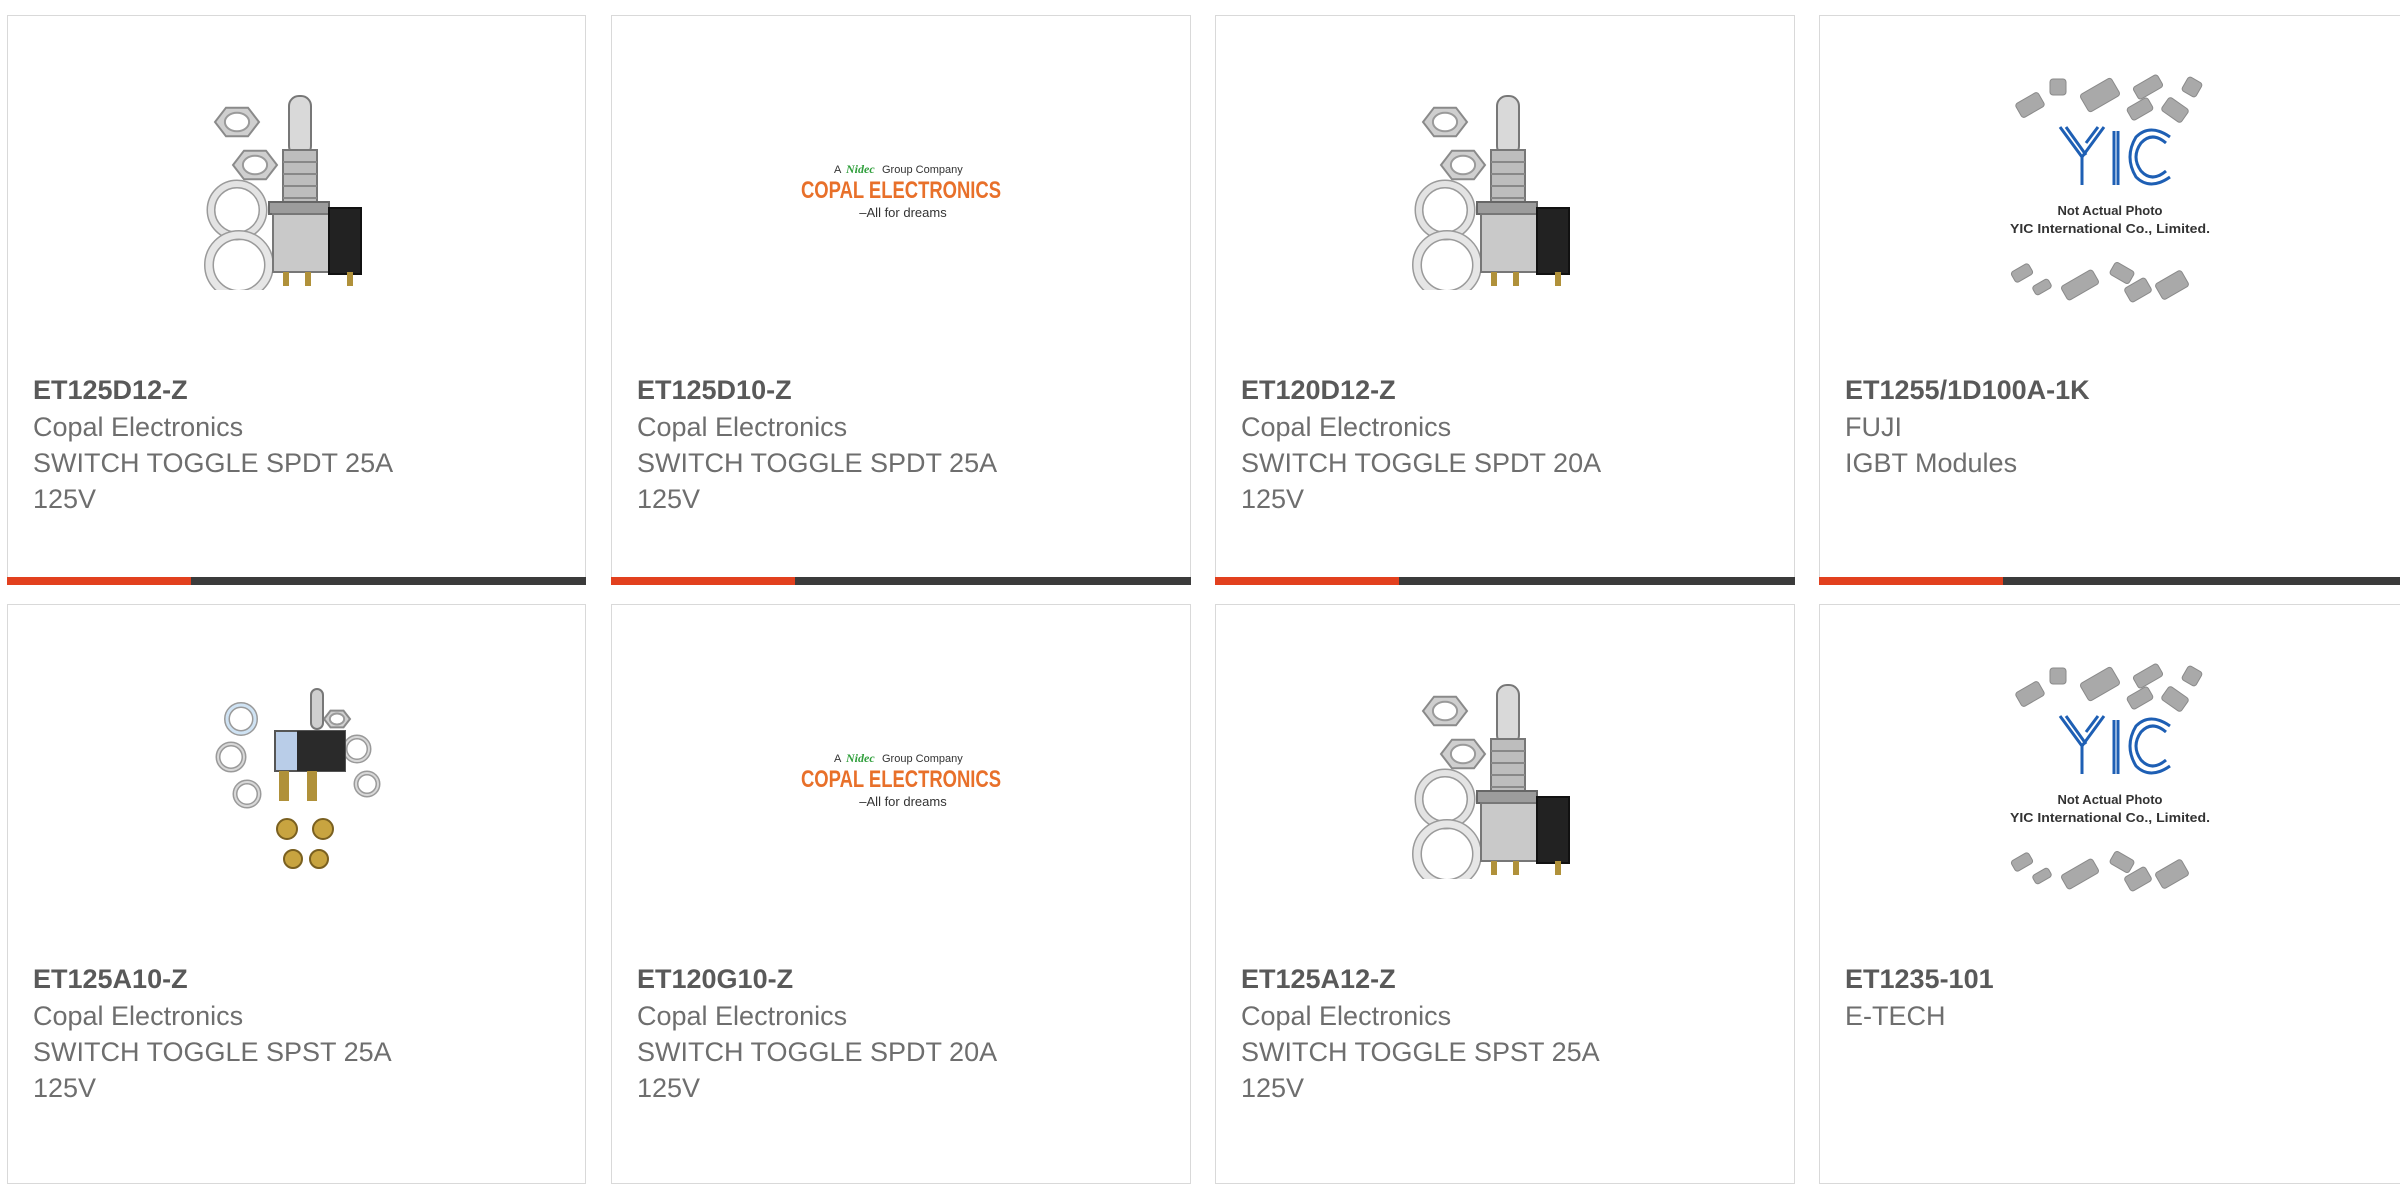 This screenshot has height=1184, width=2400. I want to click on part-number: ET1255/1D100A-1K, so click(2112, 390).